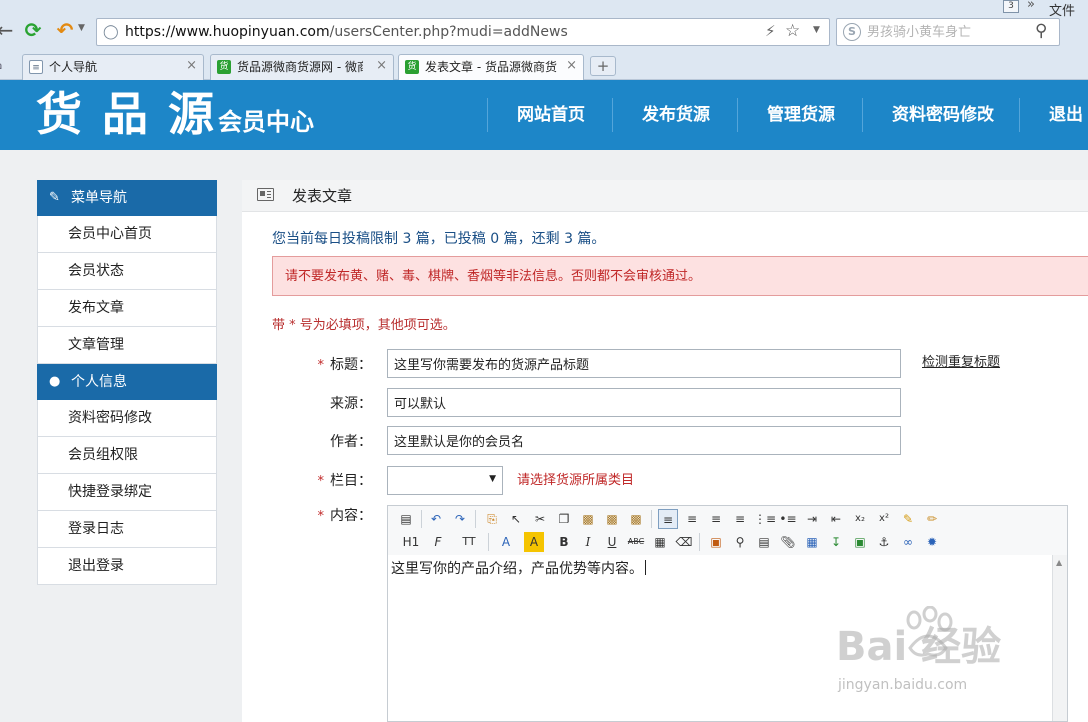 The height and width of the screenshot is (722, 1088). What do you see at coordinates (588, 542) in the screenshot?
I see `italic-icon: I` at bounding box center [588, 542].